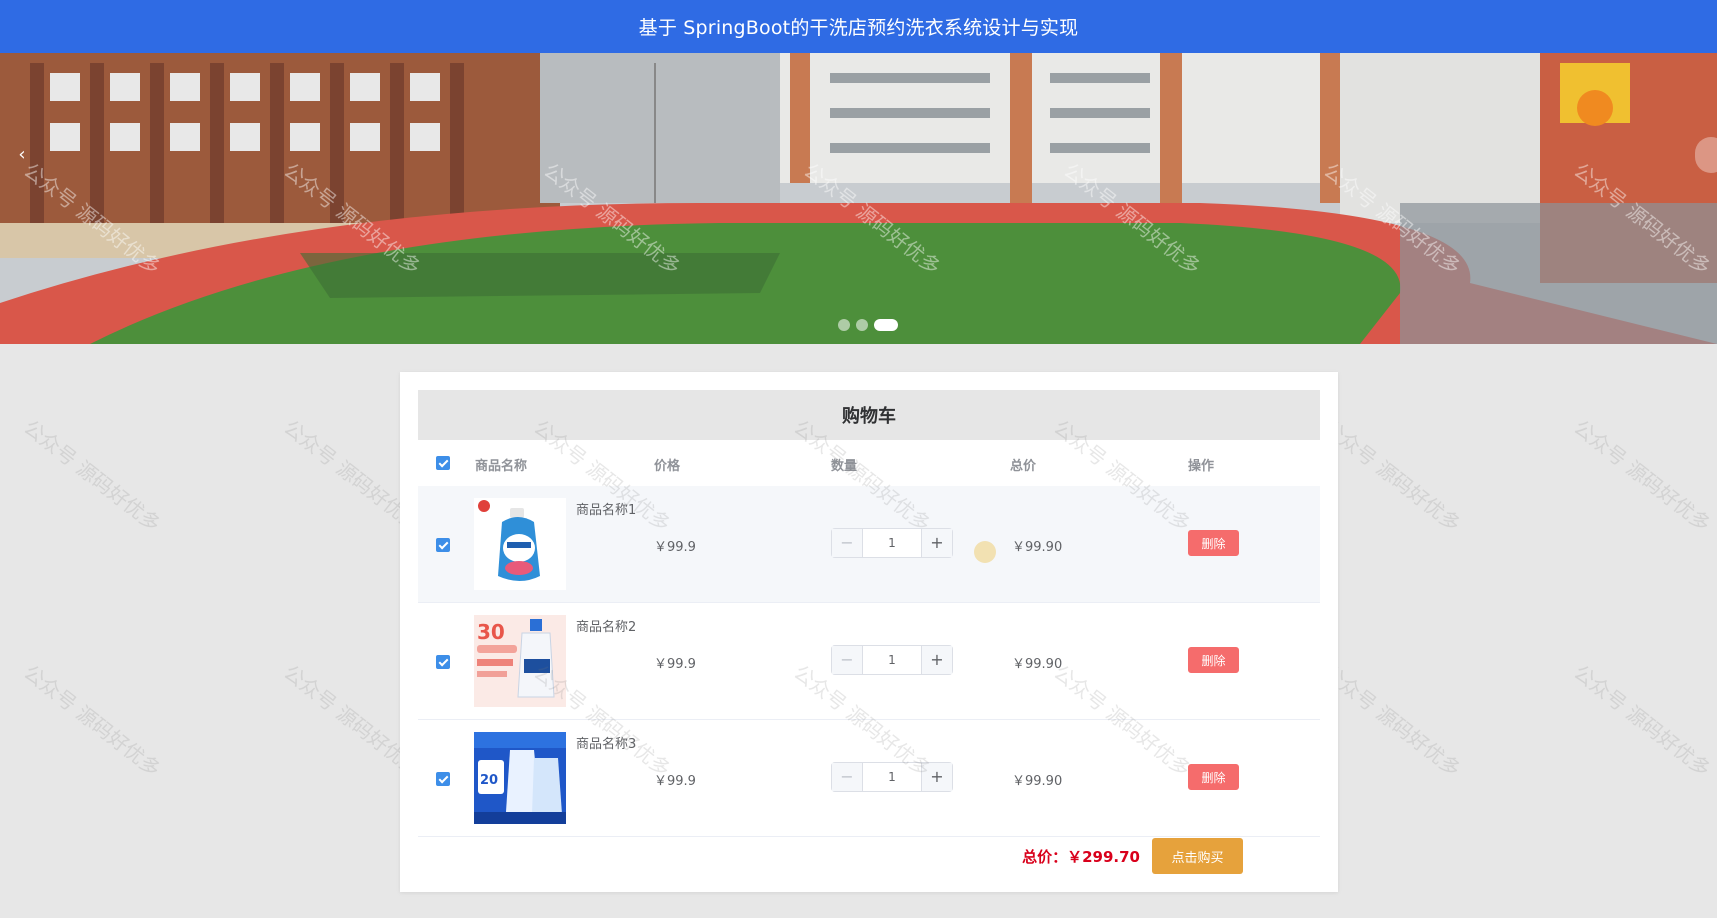 Image resolution: width=1717 pixels, height=918 pixels. I want to click on column-header-action: 操作, so click(1201, 466).